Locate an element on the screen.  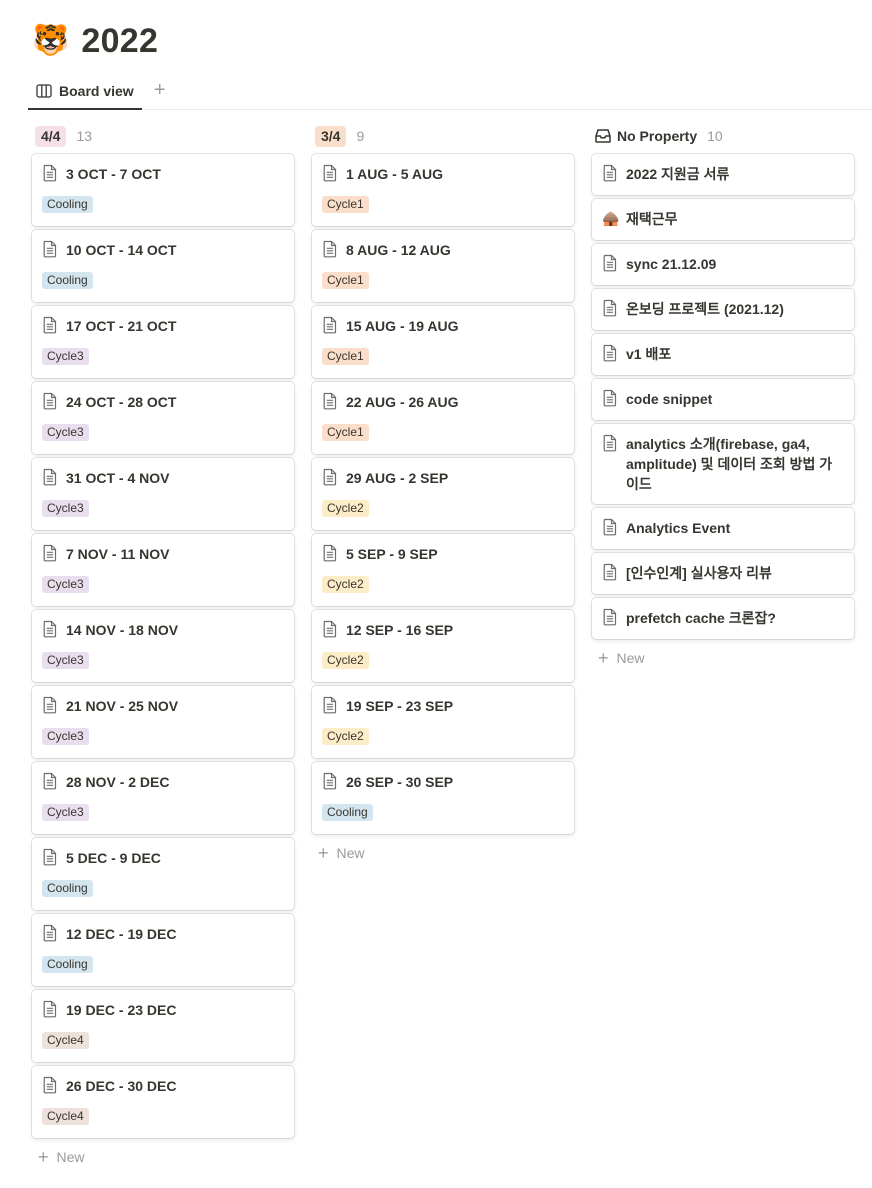
board-card: 31 OCT - 4 NOV Cycle3 is located at coordinates (163, 494).